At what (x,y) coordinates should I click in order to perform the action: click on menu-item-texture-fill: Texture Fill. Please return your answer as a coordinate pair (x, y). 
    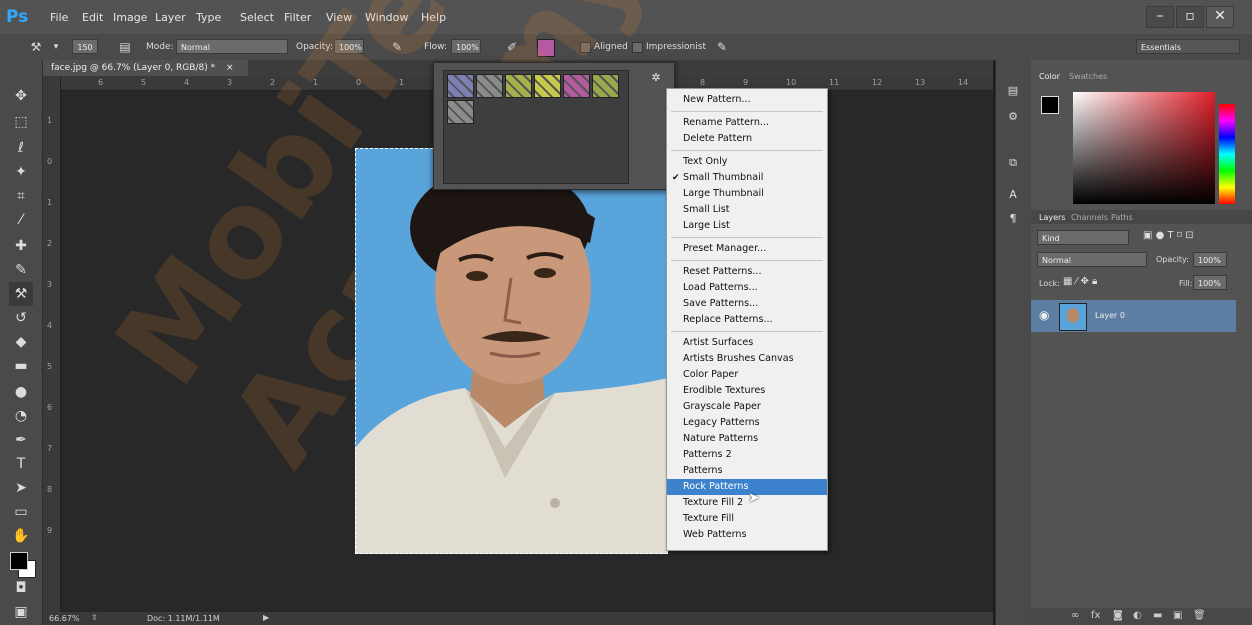
    Looking at the image, I should click on (747, 519).